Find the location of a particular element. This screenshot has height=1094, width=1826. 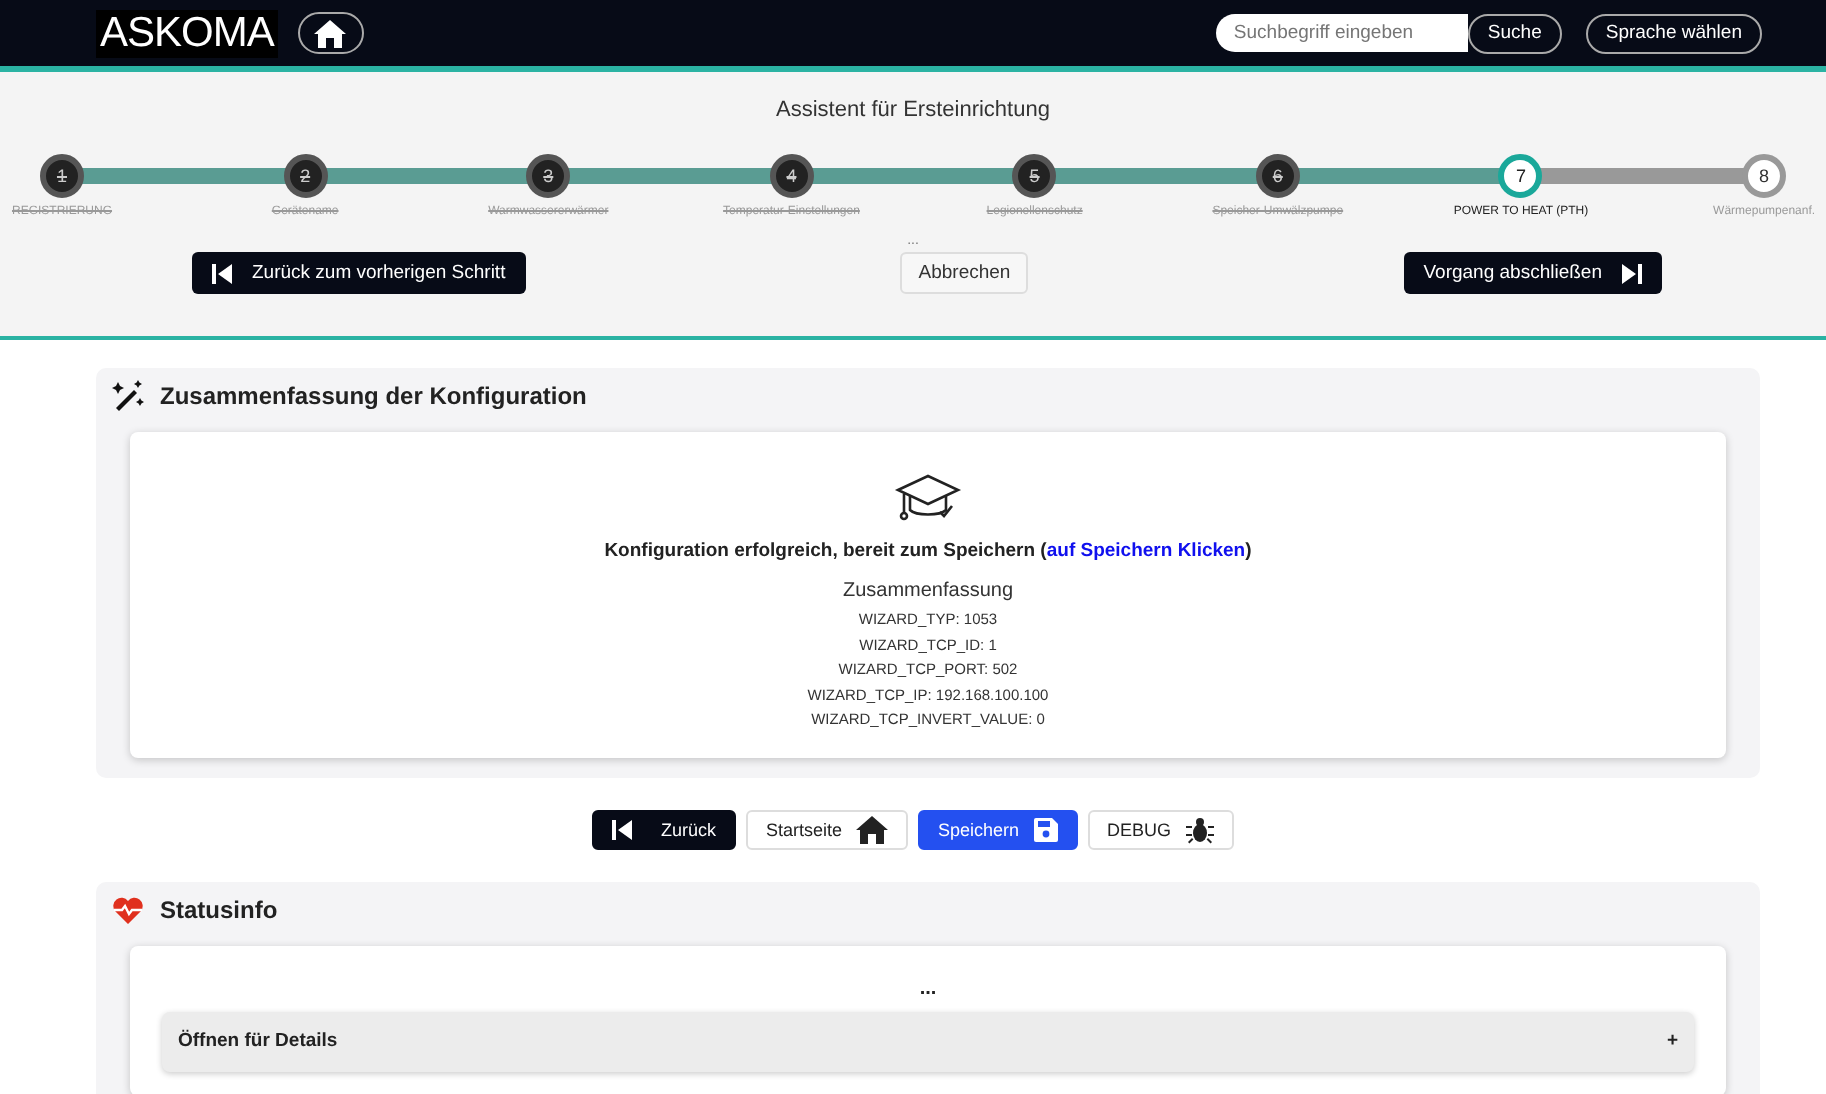

step-circle: 8 is located at coordinates (1764, 176).